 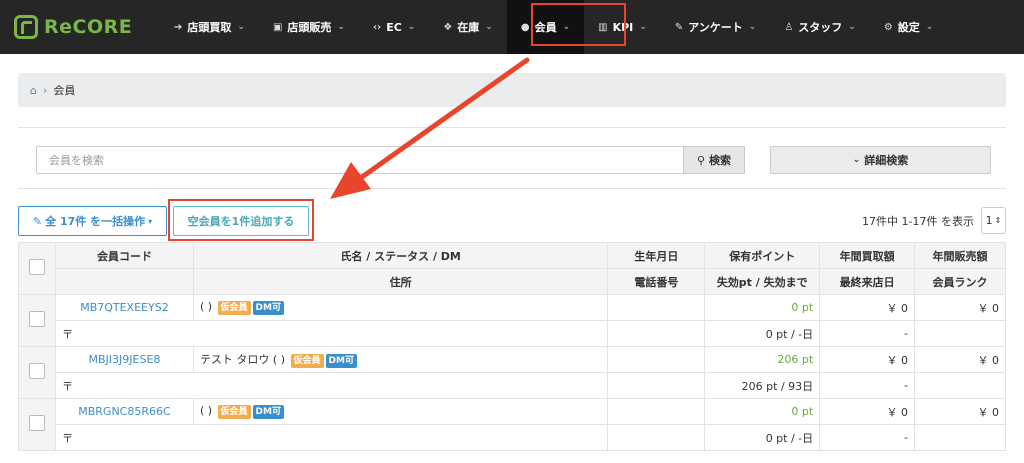 What do you see at coordinates (36, 267) in the screenshot?
I see `select-all-checkbox` at bounding box center [36, 267].